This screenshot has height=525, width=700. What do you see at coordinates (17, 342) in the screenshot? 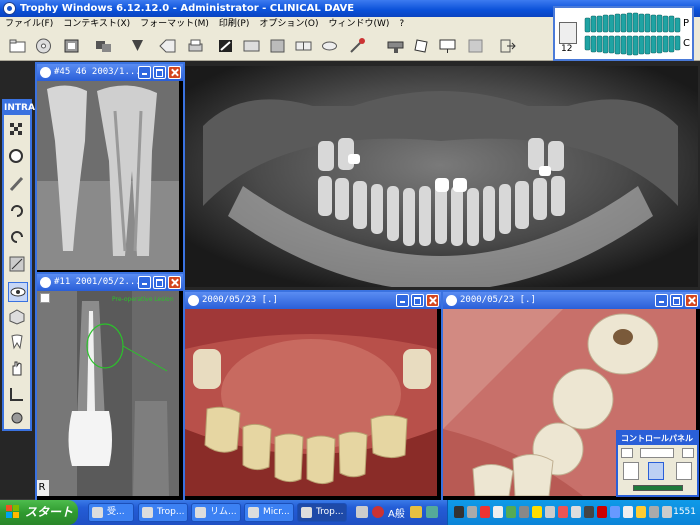
I see `tooth-icon` at bounding box center [17, 342].